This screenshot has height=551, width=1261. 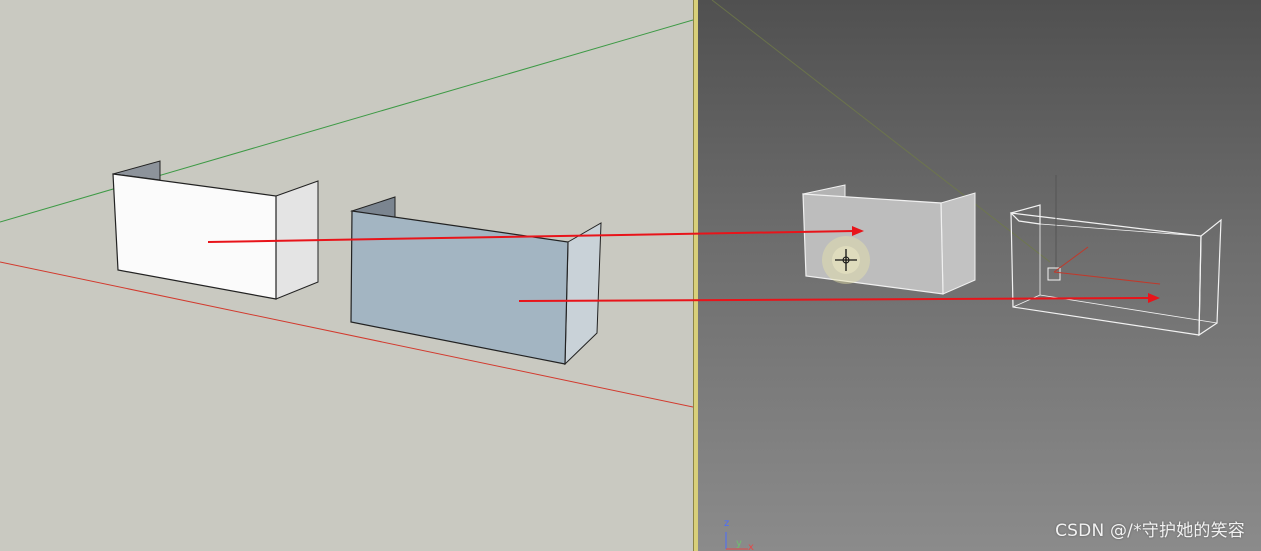 I want to click on selected-u-panel, so click(x=476, y=281).